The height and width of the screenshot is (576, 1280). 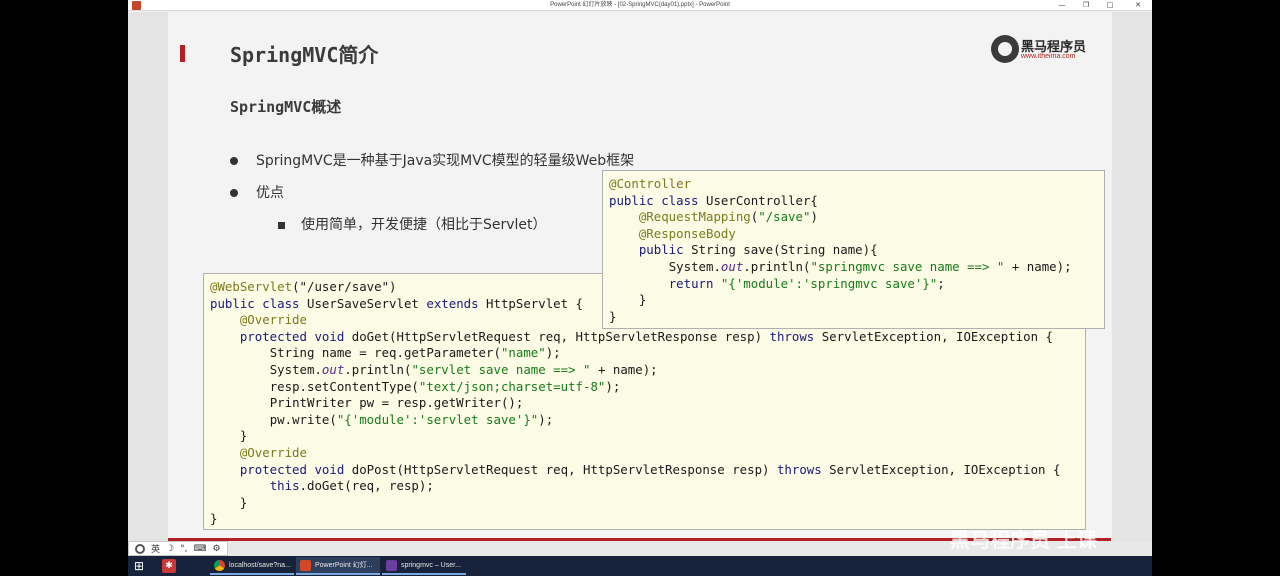 I want to click on bullet-item: 优点, so click(x=257, y=192).